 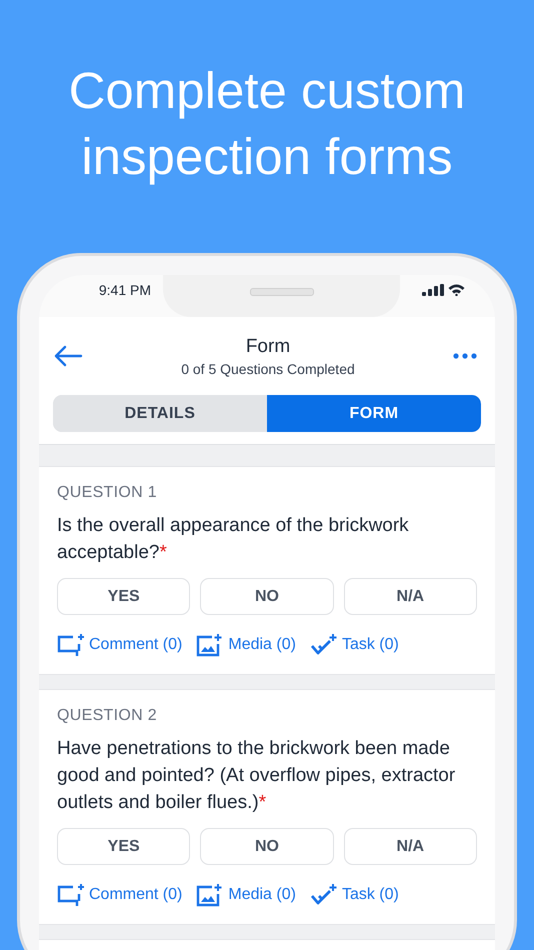 What do you see at coordinates (107, 716) in the screenshot?
I see `question-number: QUESTION 2` at bounding box center [107, 716].